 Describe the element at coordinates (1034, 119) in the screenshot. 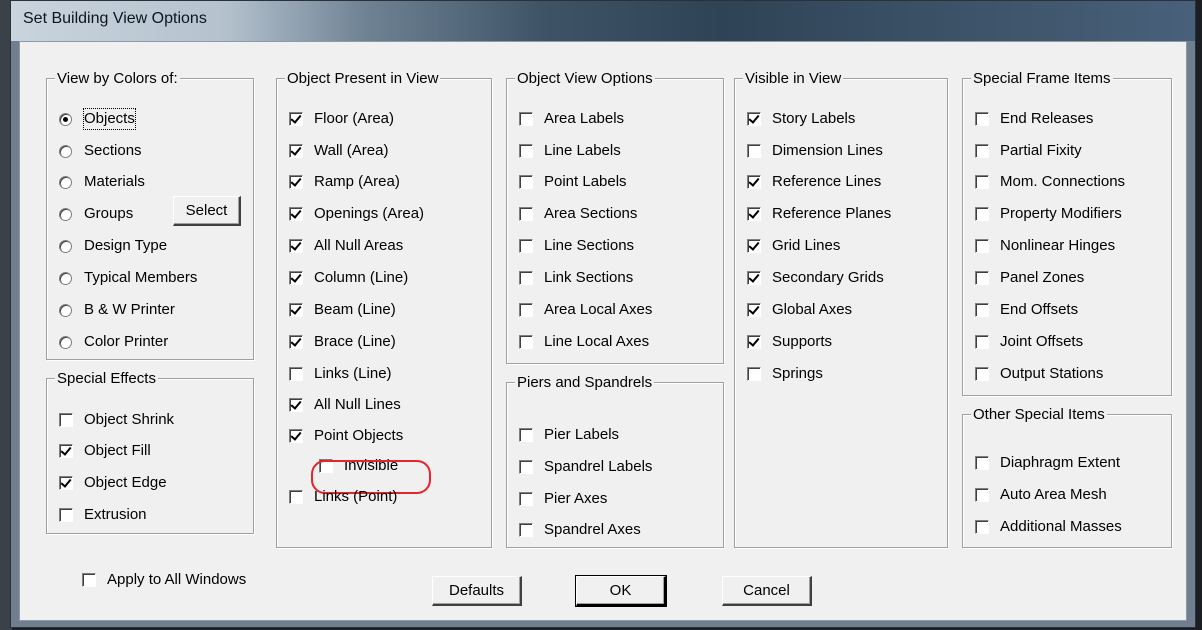

I see `checkbox-end-releases: End Releases` at that location.